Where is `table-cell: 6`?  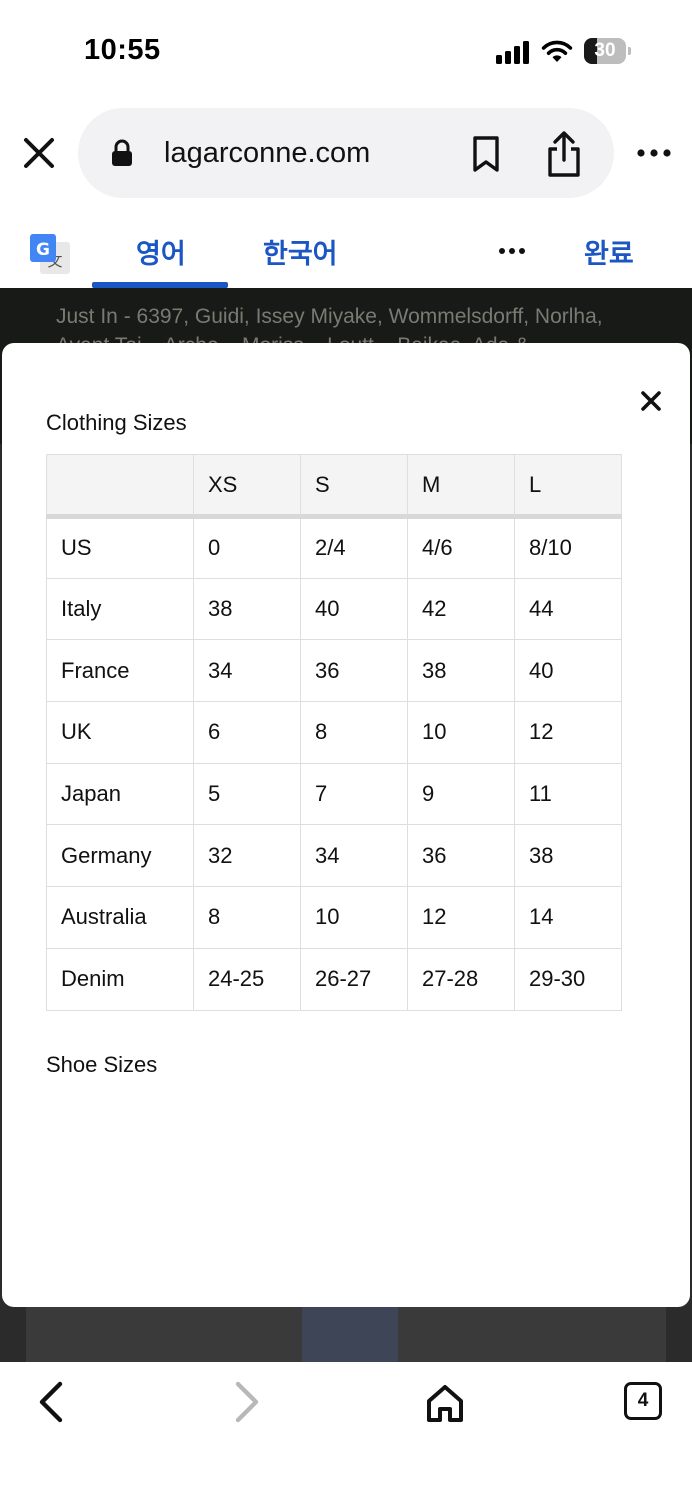 table-cell: 6 is located at coordinates (247, 732).